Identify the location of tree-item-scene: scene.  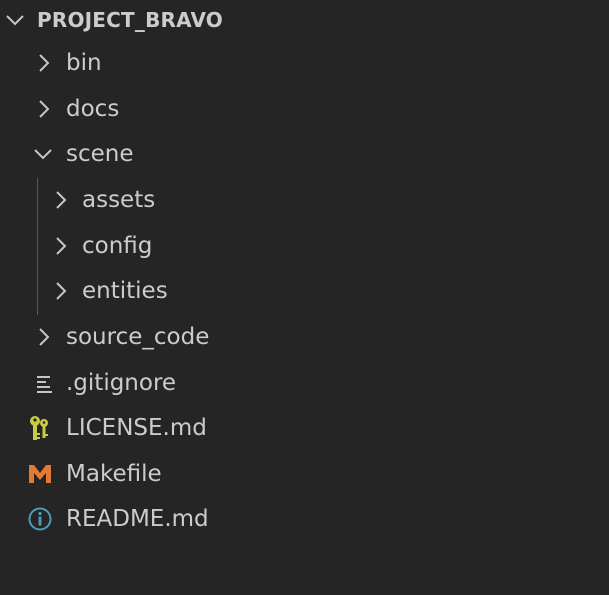
(304, 154).